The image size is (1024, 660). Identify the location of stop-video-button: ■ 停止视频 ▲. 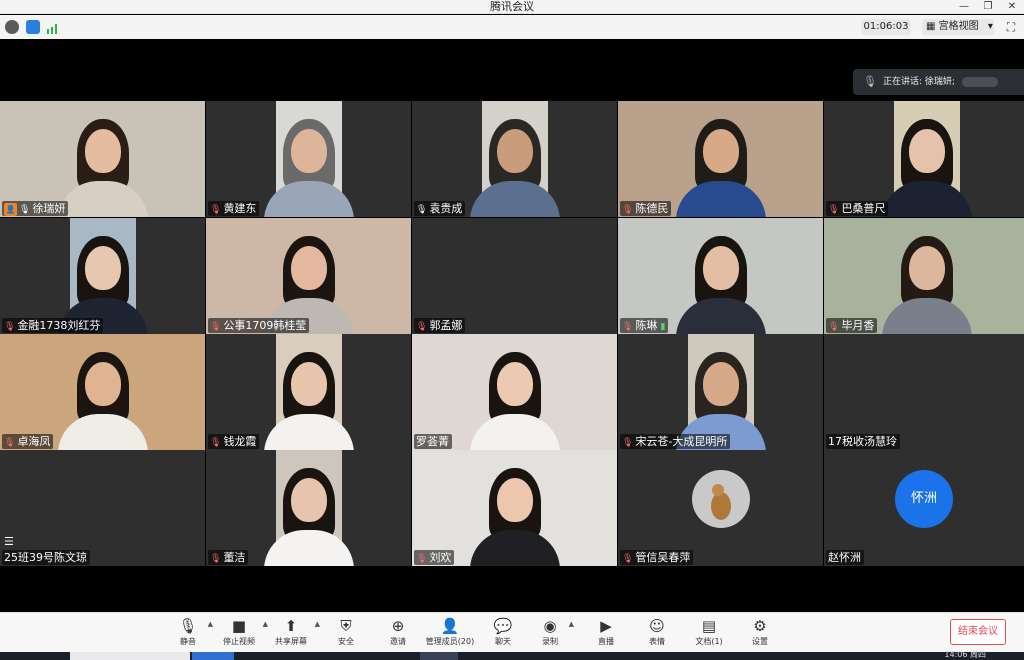
(245, 633).